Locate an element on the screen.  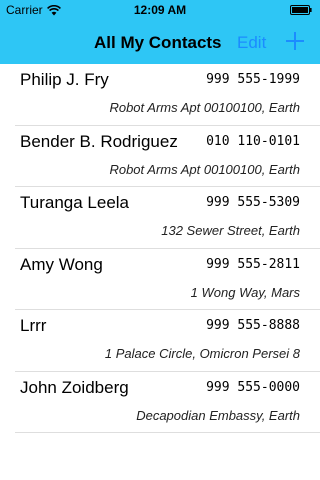
contact-phone: 010 110-0101 is located at coordinates (253, 141).